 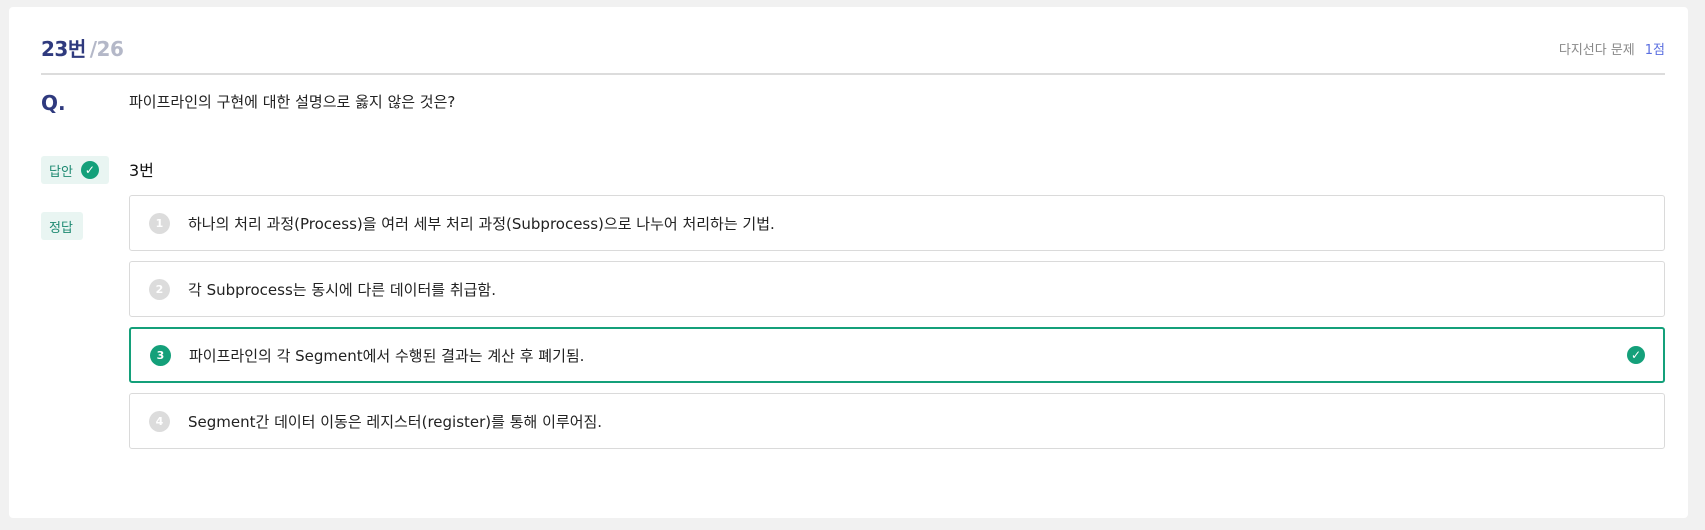 I want to click on question-points: 1점, so click(x=1654, y=50).